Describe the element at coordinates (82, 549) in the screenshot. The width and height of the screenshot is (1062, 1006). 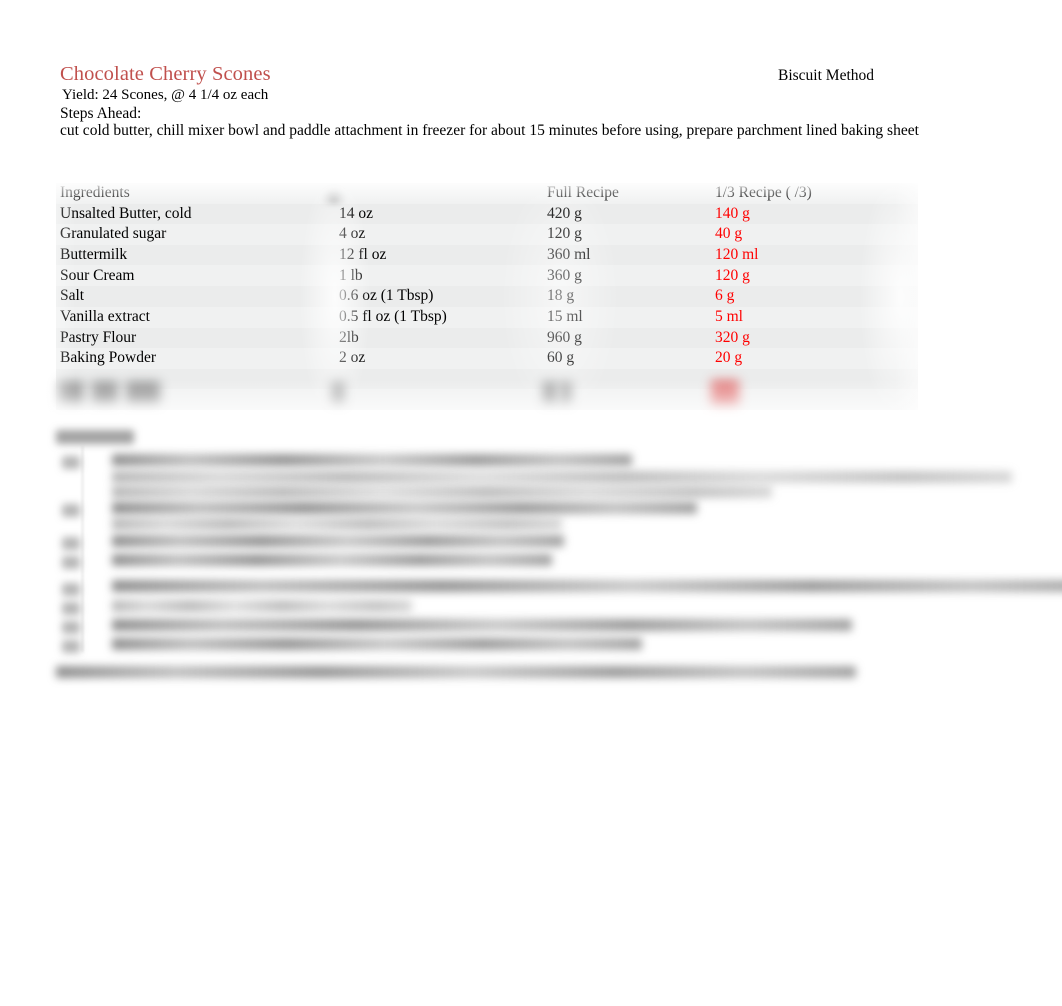
I see `method-left-rule` at that location.